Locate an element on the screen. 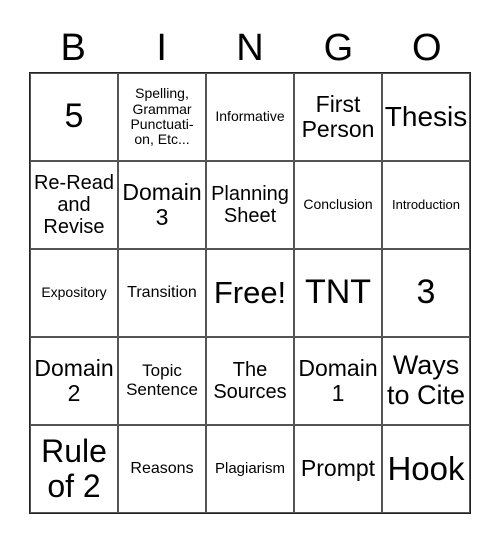 The height and width of the screenshot is (544, 500). header-letter-o: O is located at coordinates (427, 48).